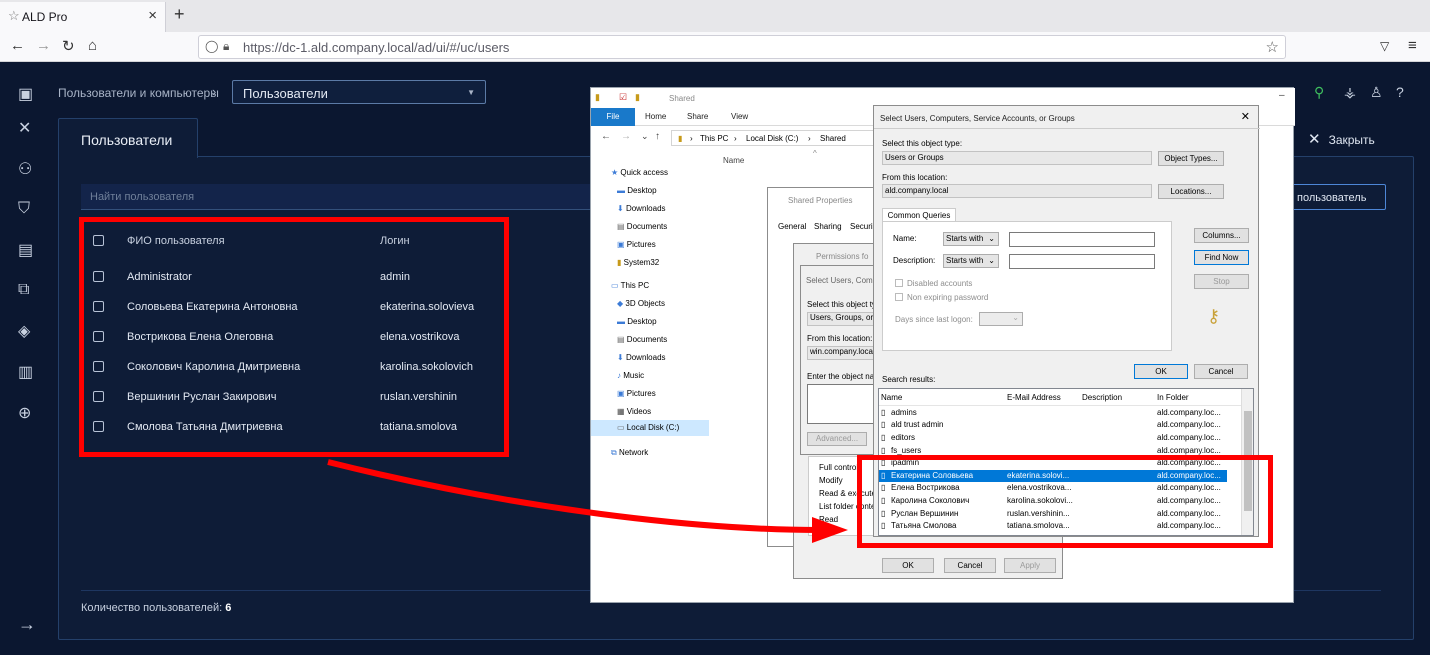 This screenshot has height=655, width=1430. I want to click on description-input, so click(1082, 261).